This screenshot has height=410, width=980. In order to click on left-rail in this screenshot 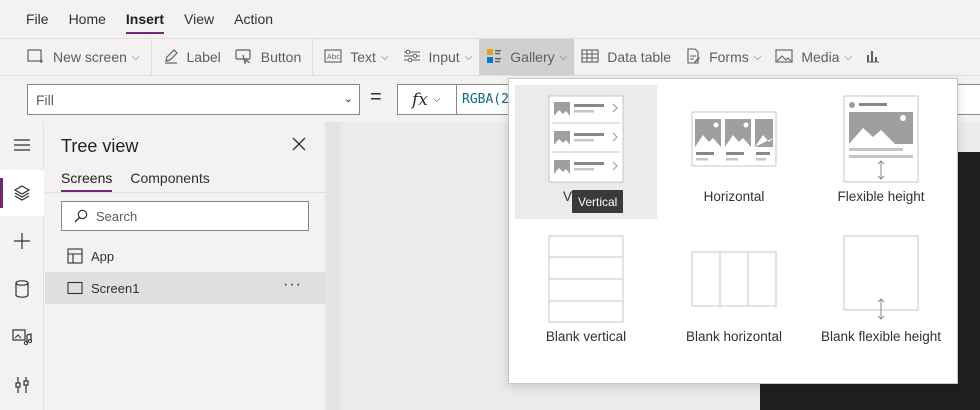, I will do `click(22, 266)`.